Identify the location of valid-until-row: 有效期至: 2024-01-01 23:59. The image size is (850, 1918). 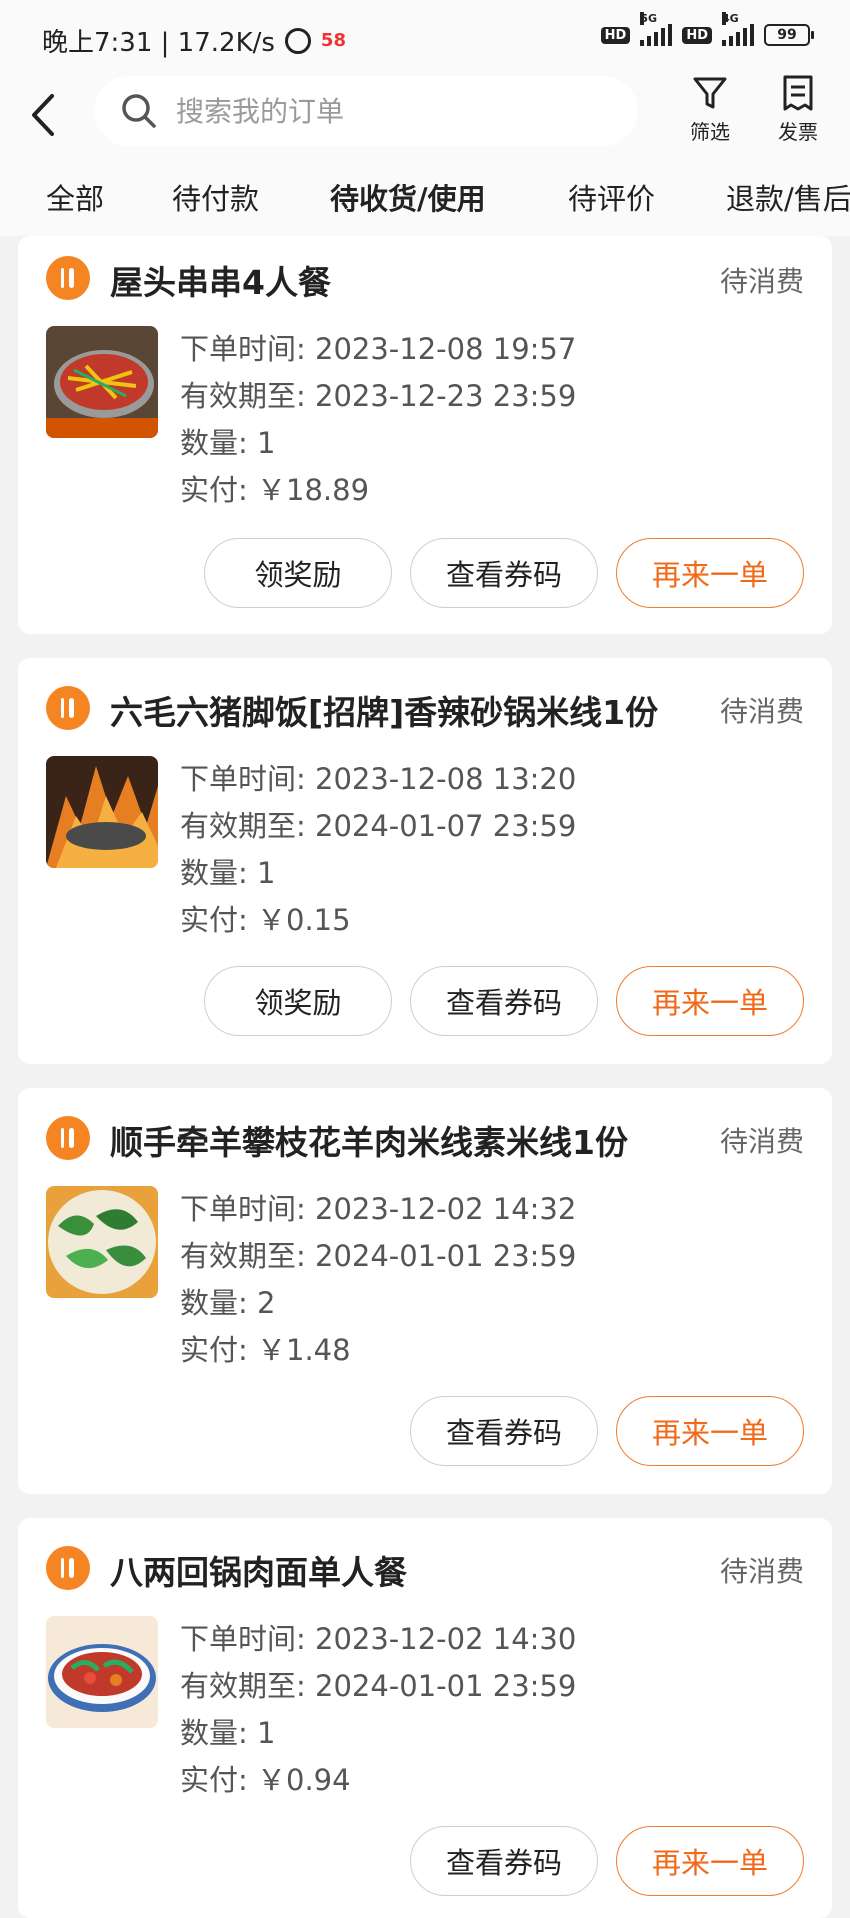
(378, 1256).